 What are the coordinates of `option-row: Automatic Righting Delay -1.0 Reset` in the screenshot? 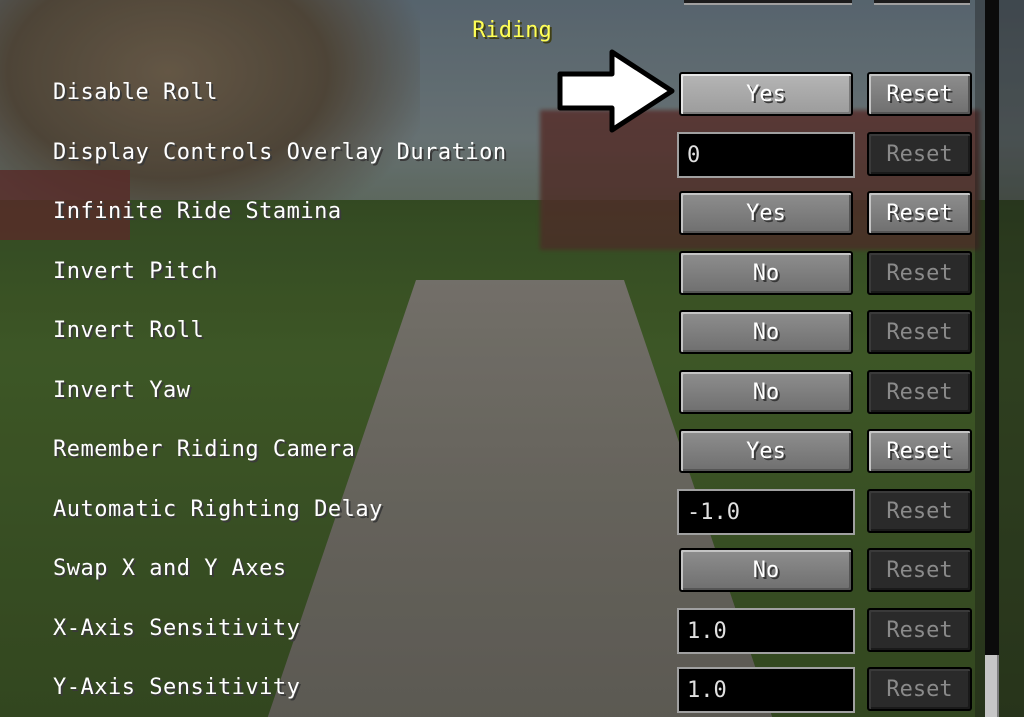 It's located at (490, 512).